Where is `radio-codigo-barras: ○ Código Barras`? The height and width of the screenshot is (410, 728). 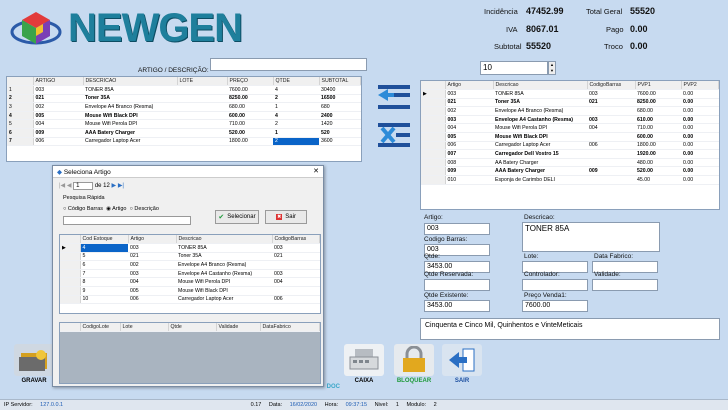
radio-codigo-barras: ○ Código Barras is located at coordinates (83, 209).